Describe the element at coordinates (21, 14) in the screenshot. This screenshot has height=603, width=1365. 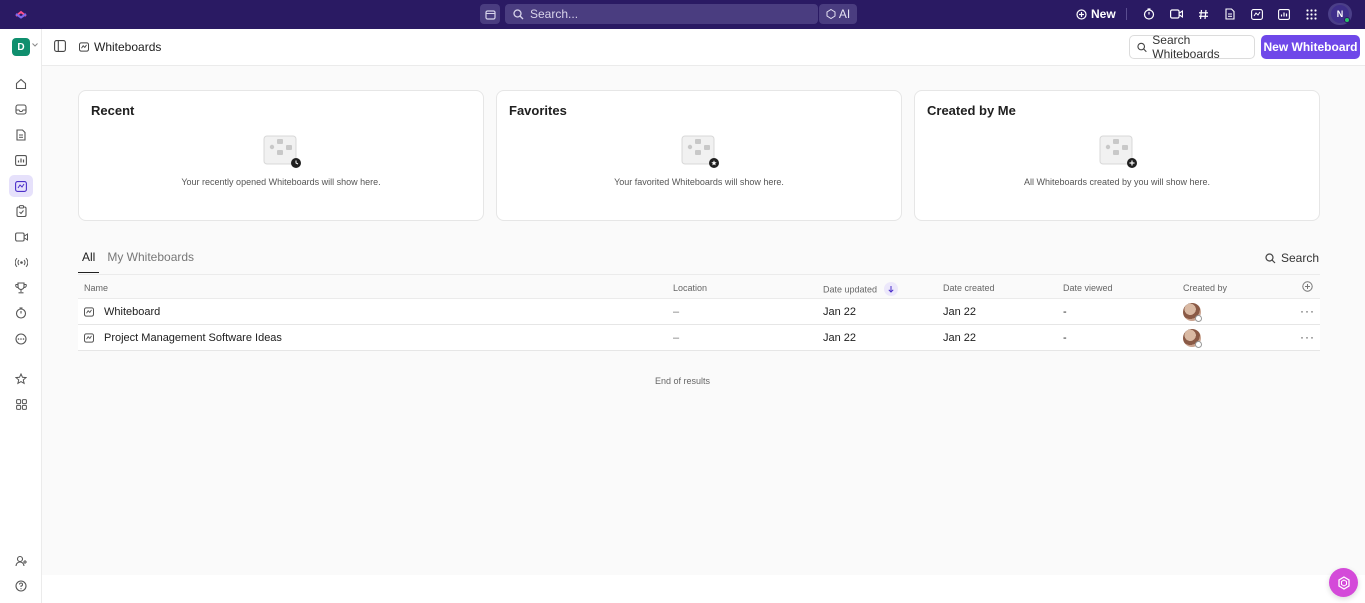
I see `clickup-logo-icon` at that location.